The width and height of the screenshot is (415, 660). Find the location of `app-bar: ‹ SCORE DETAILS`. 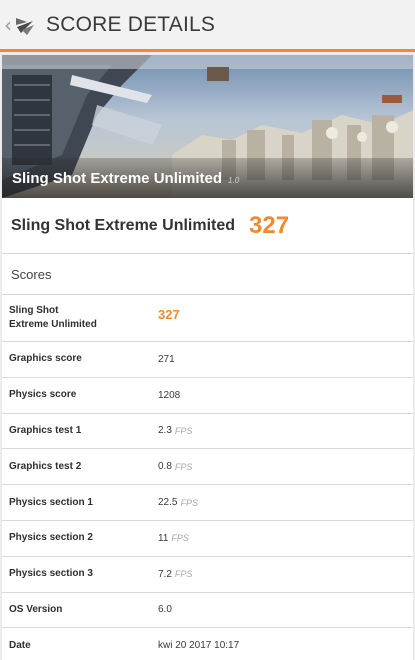

app-bar: ‹ SCORE DETAILS is located at coordinates (207, 26).